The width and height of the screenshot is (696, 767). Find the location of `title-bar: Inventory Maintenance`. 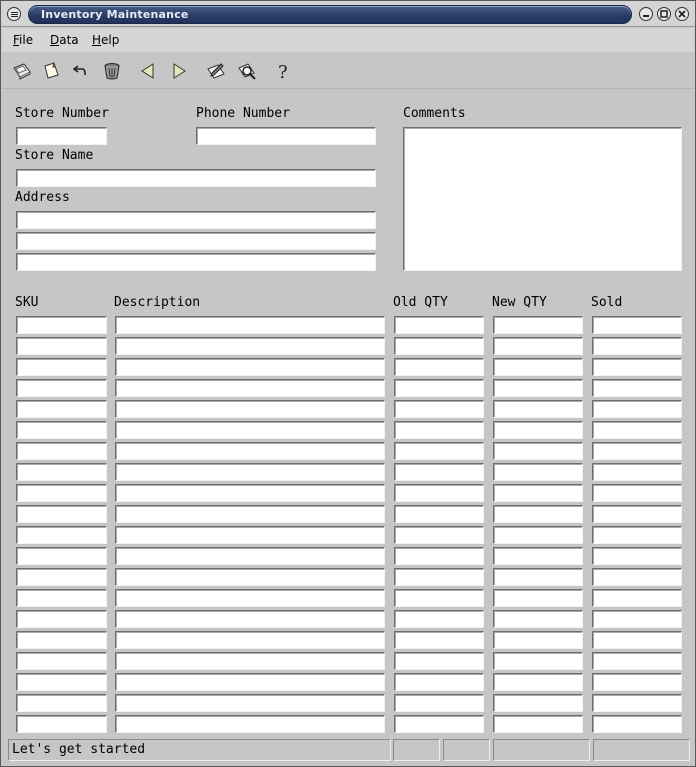

title-bar: Inventory Maintenance is located at coordinates (348, 14).